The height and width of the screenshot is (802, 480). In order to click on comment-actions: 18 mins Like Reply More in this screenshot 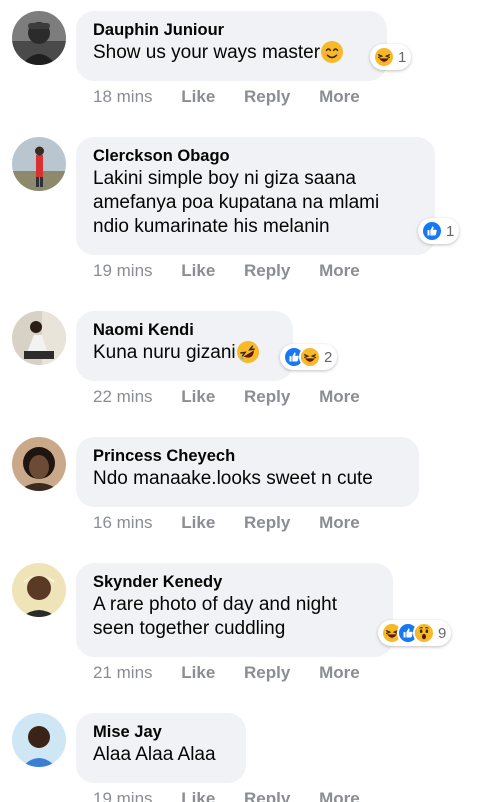, I will do `click(238, 97)`.